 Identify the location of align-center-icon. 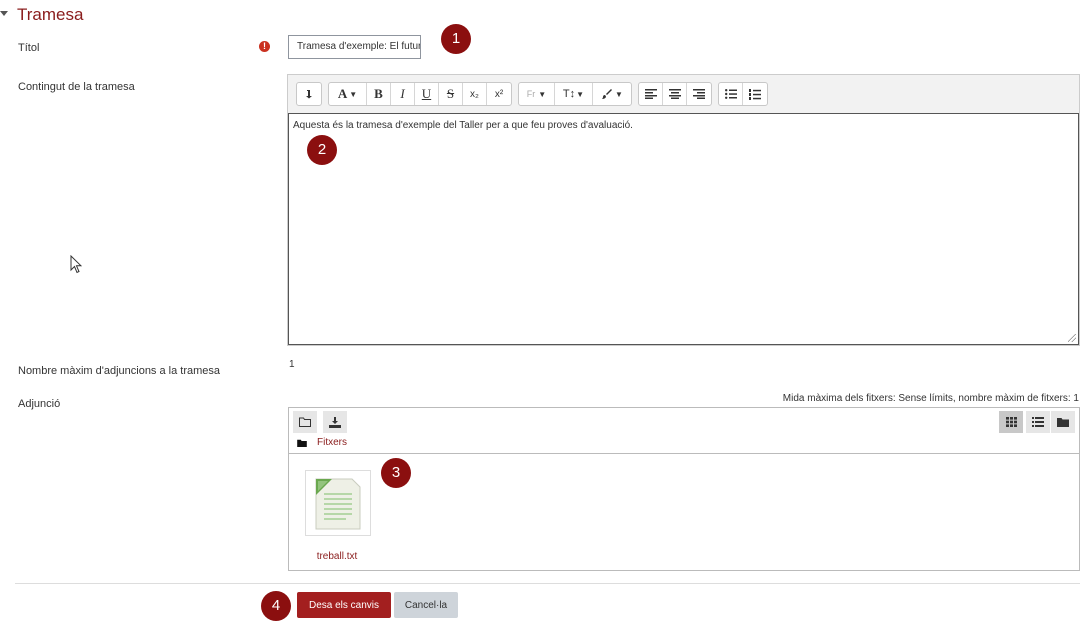
(674, 94).